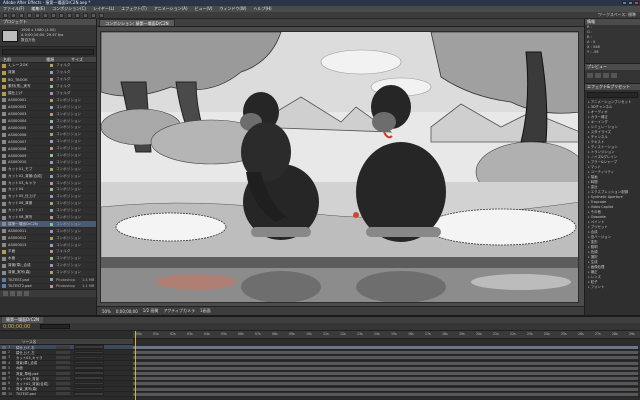  What do you see at coordinates (48, 211) in the screenshot?
I see `project-item: カット07 コンポジション` at bounding box center [48, 211].